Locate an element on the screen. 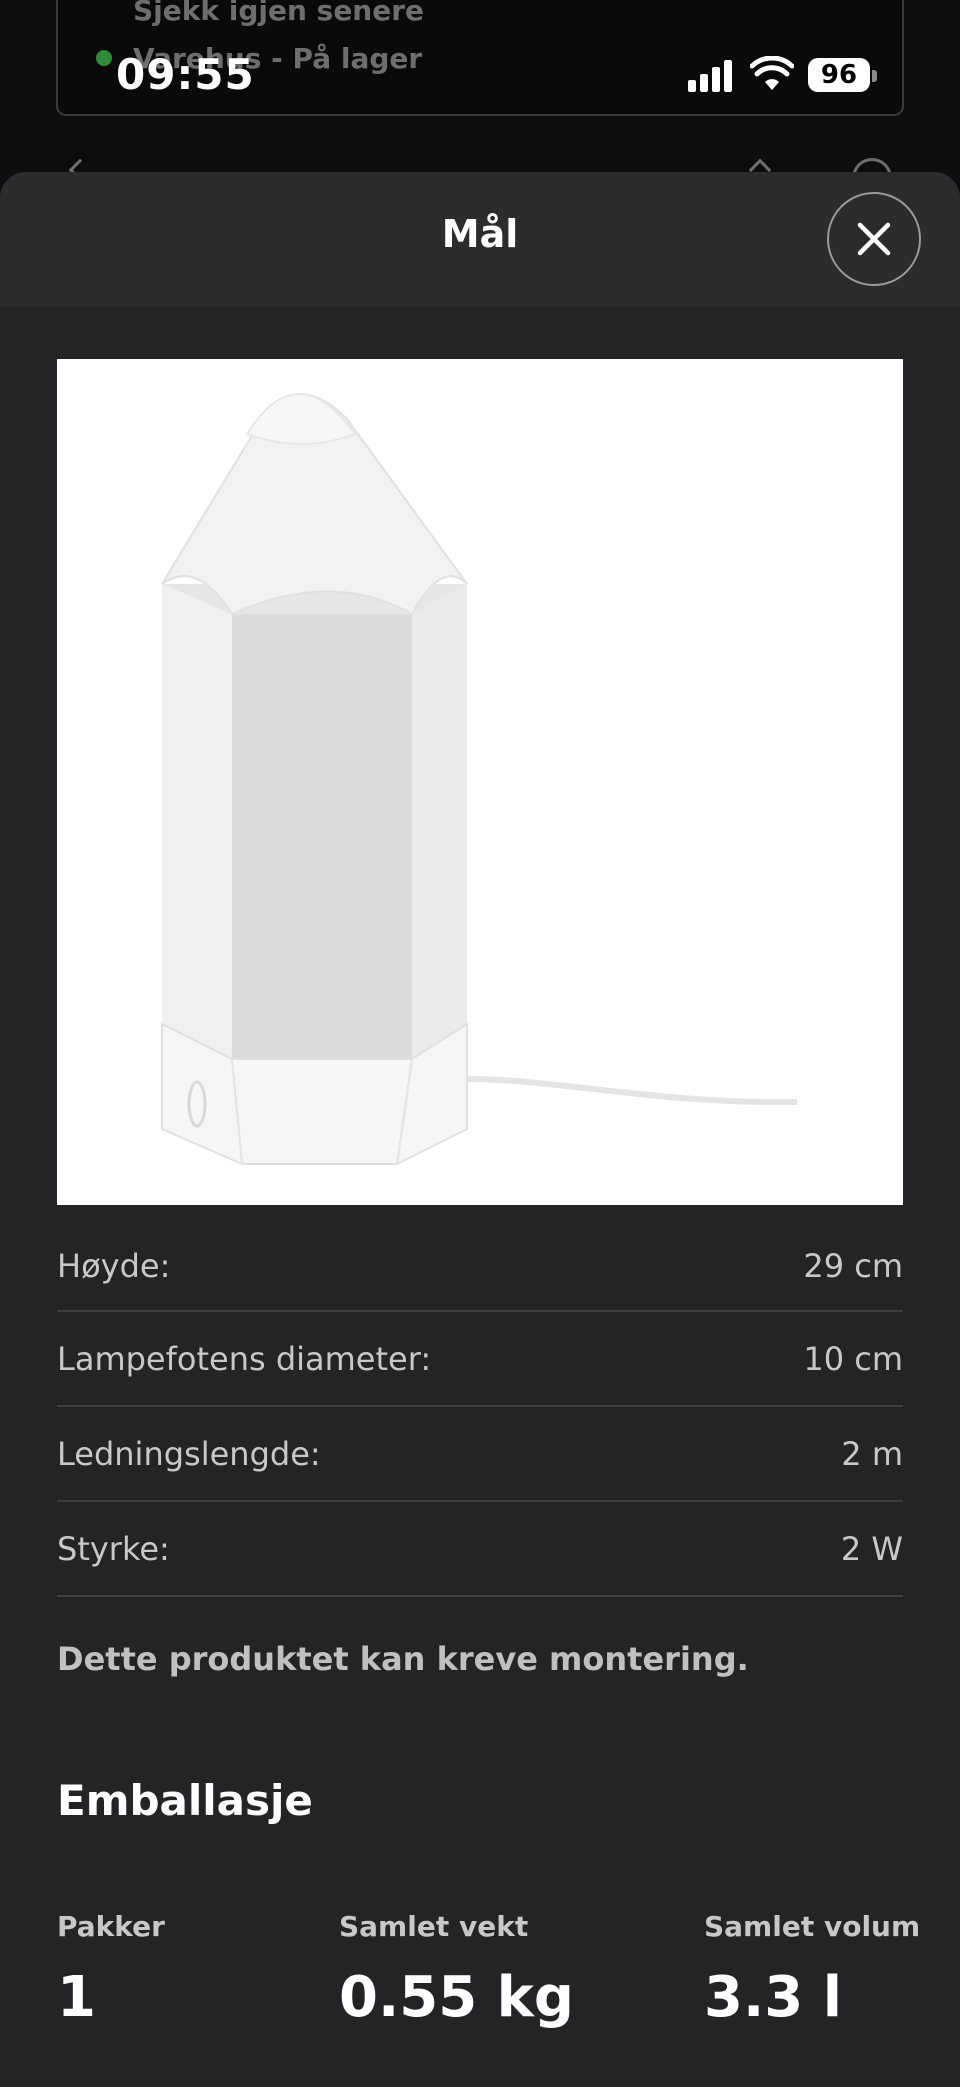 The width and height of the screenshot is (960, 2087). assembly-note: Dette produktet kan kreve montering. is located at coordinates (403, 1659).